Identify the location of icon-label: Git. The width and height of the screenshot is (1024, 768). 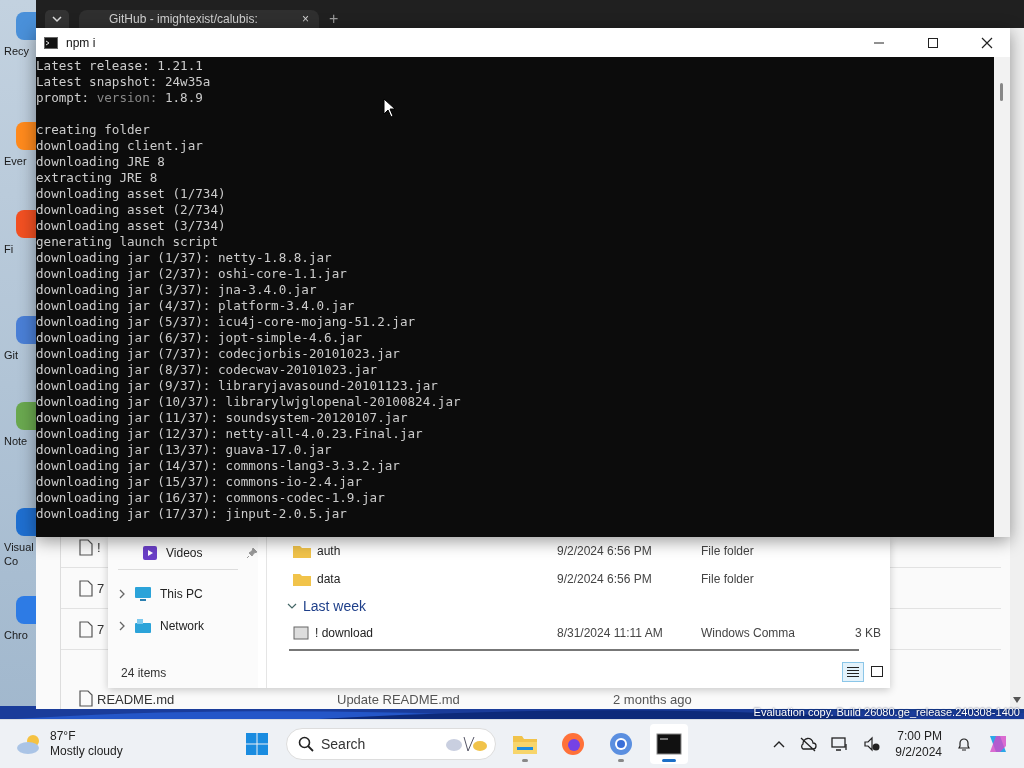
(11, 355).